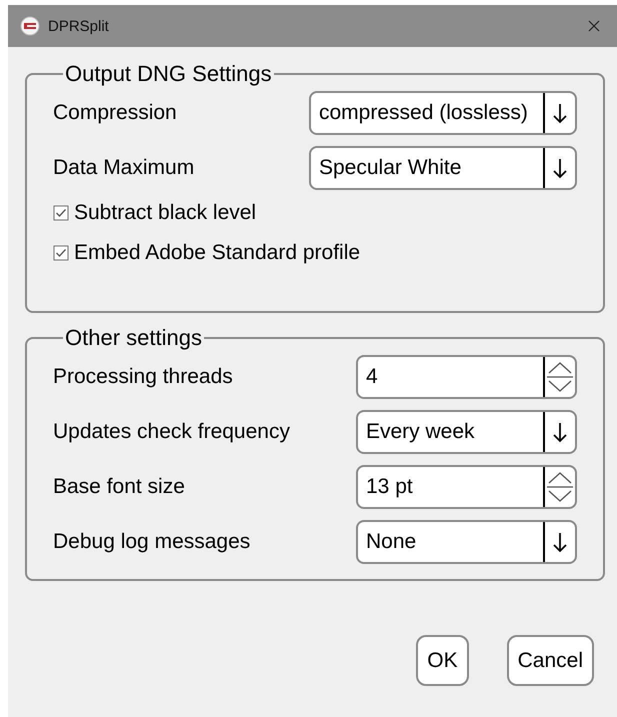  Describe the element at coordinates (154, 213) in the screenshot. I see `checkbox: Subtract black level` at that location.